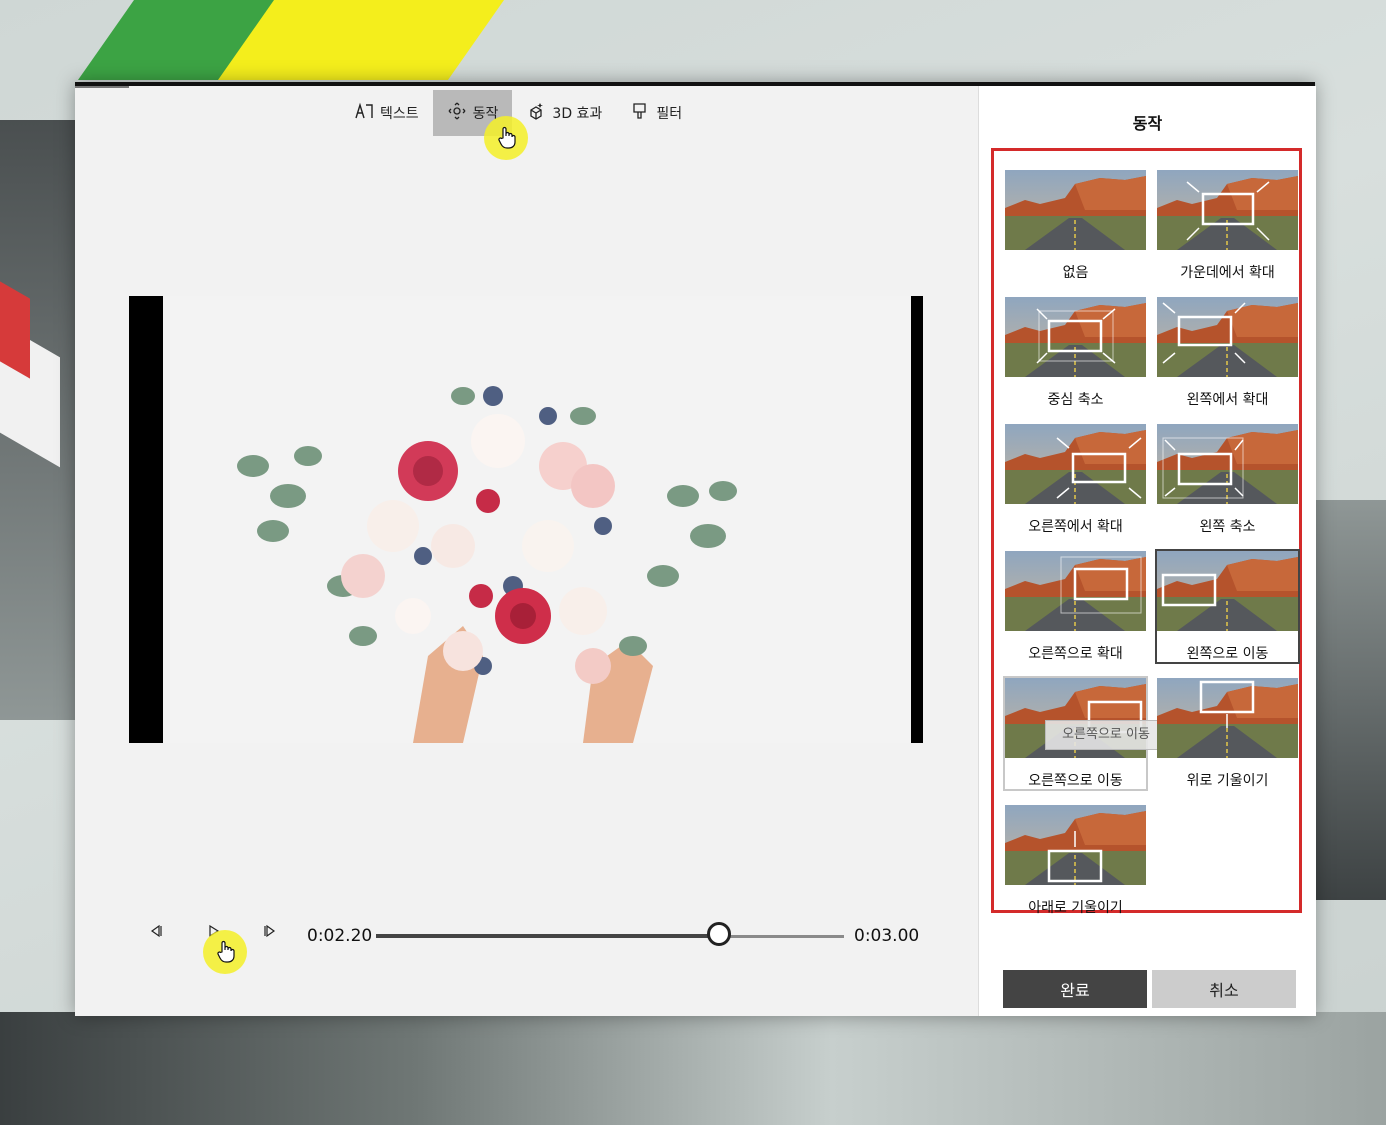  I want to click on done-button: 완료, so click(1075, 989).